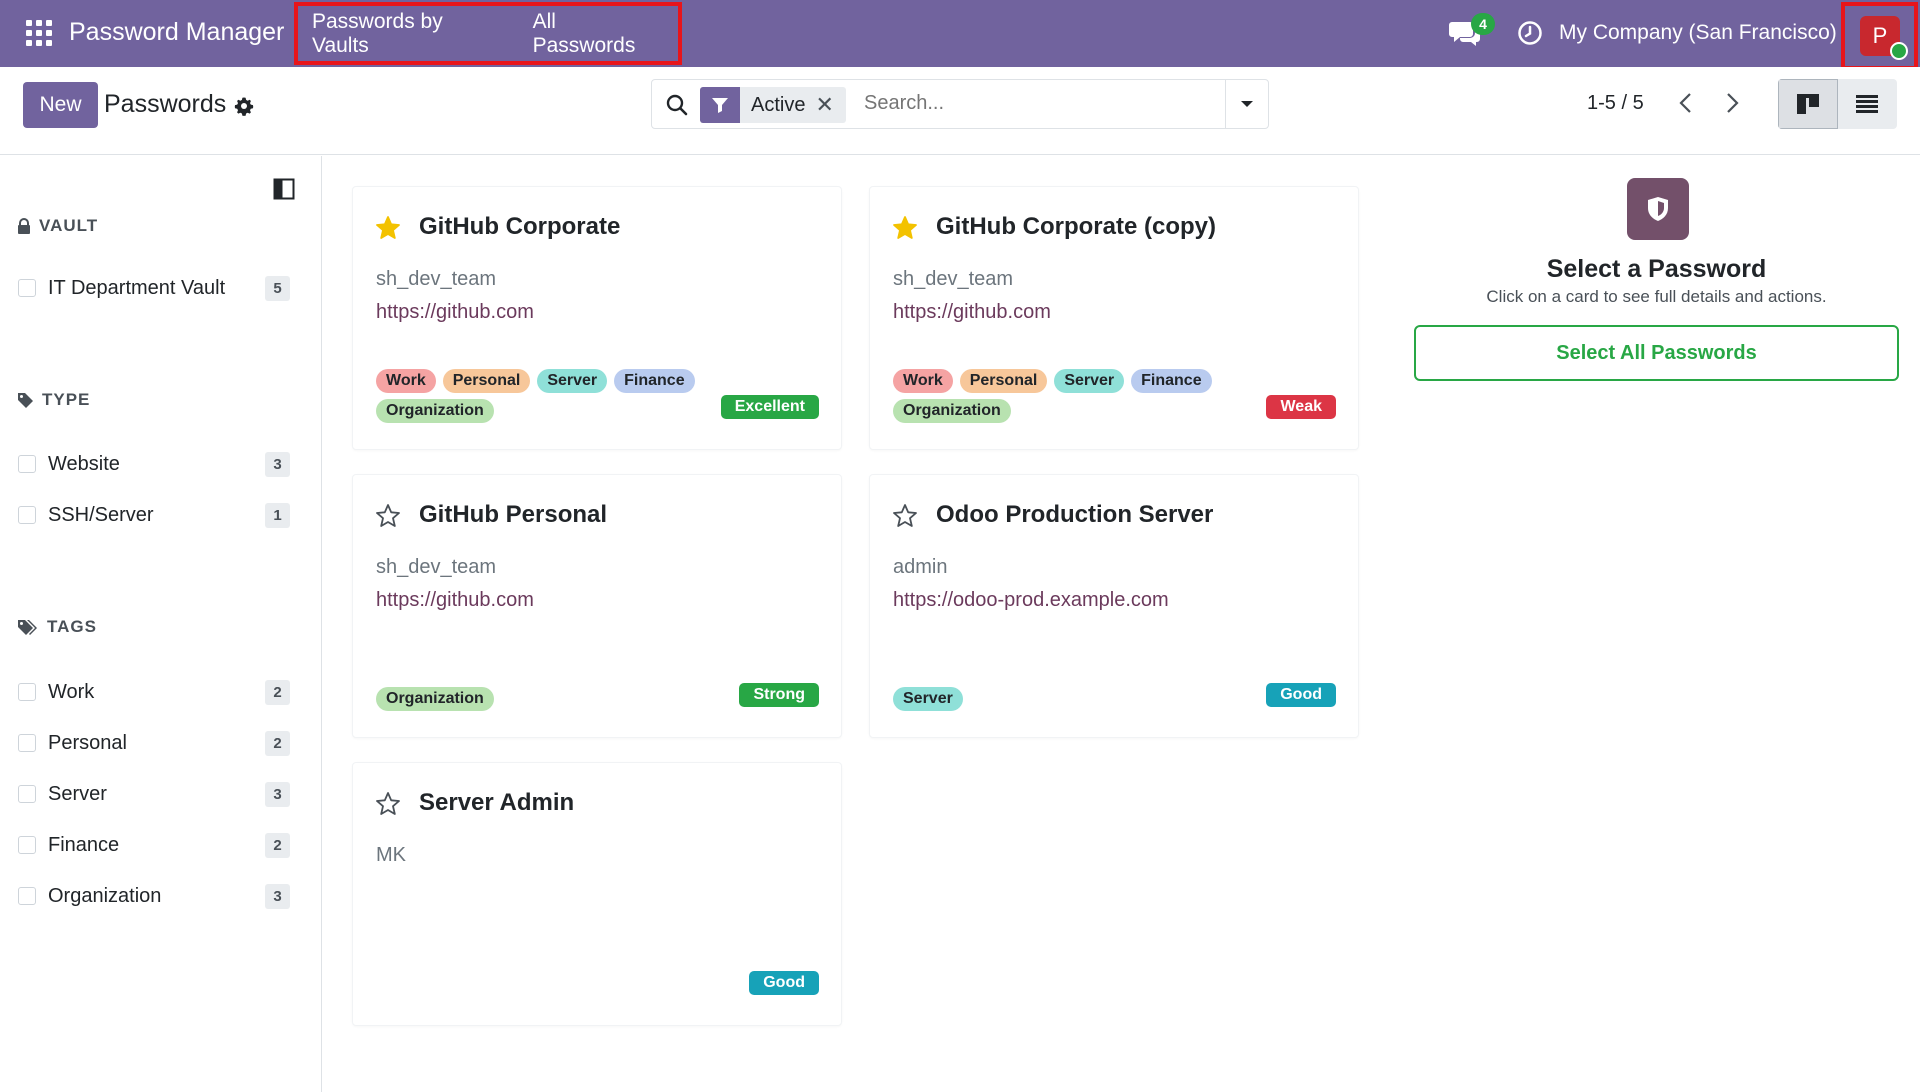  I want to click on card-title: Server Admin, so click(497, 802).